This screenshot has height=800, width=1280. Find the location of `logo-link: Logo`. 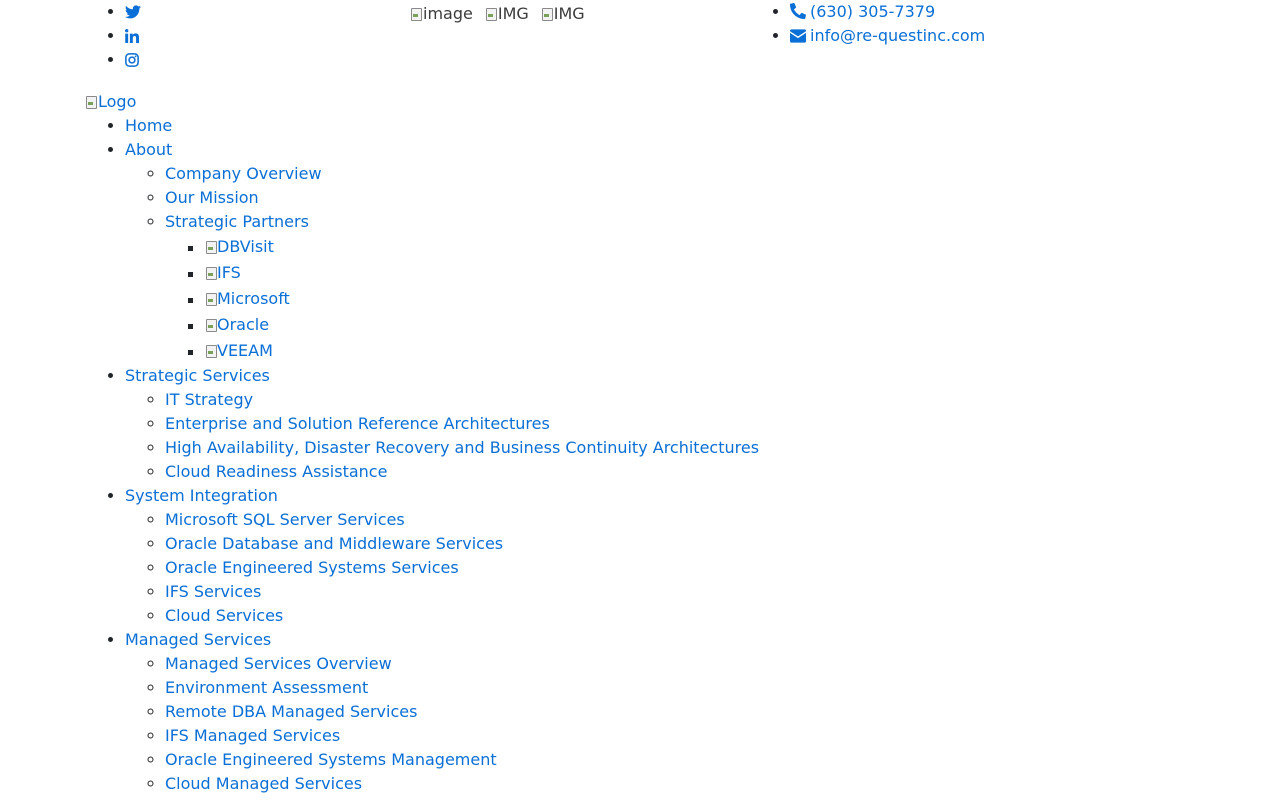

logo-link: Logo is located at coordinates (110, 102).